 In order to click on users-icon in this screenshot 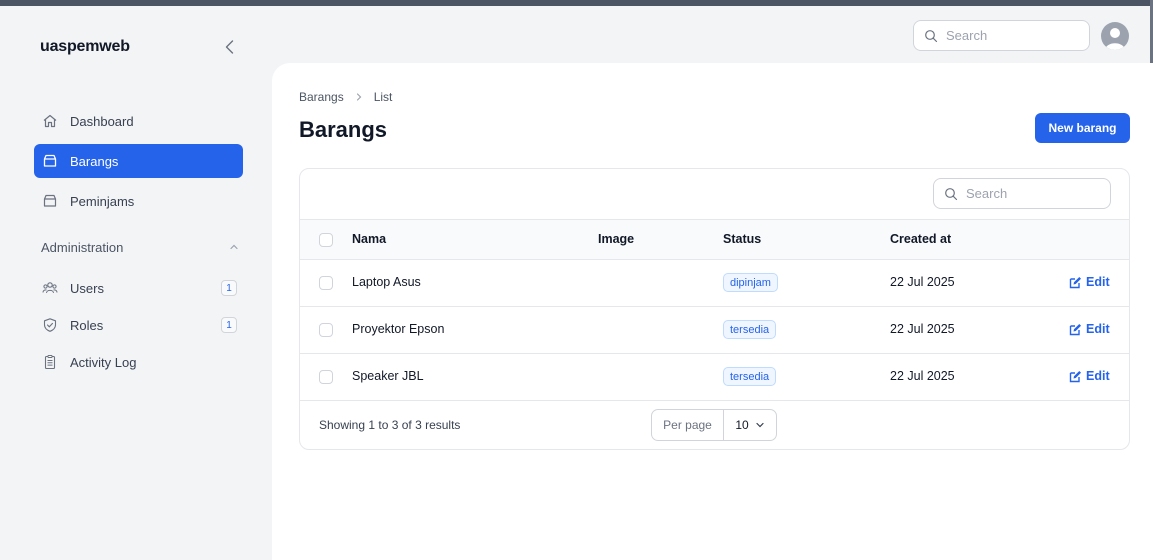, I will do `click(50, 288)`.